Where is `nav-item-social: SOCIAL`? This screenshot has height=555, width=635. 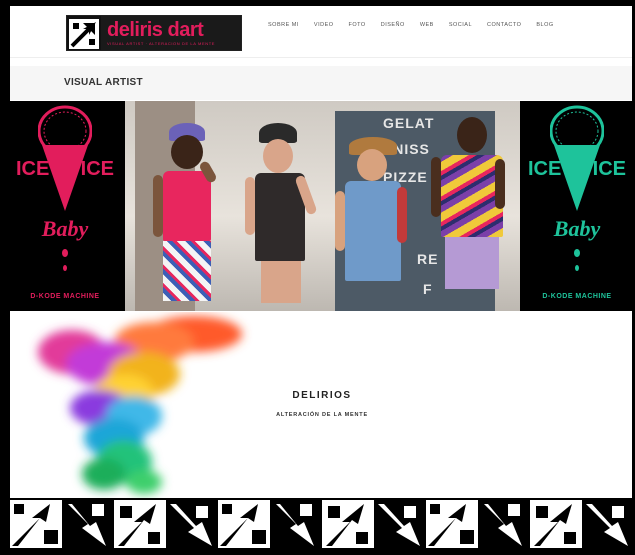
nav-item-social: SOCIAL is located at coordinates (460, 25).